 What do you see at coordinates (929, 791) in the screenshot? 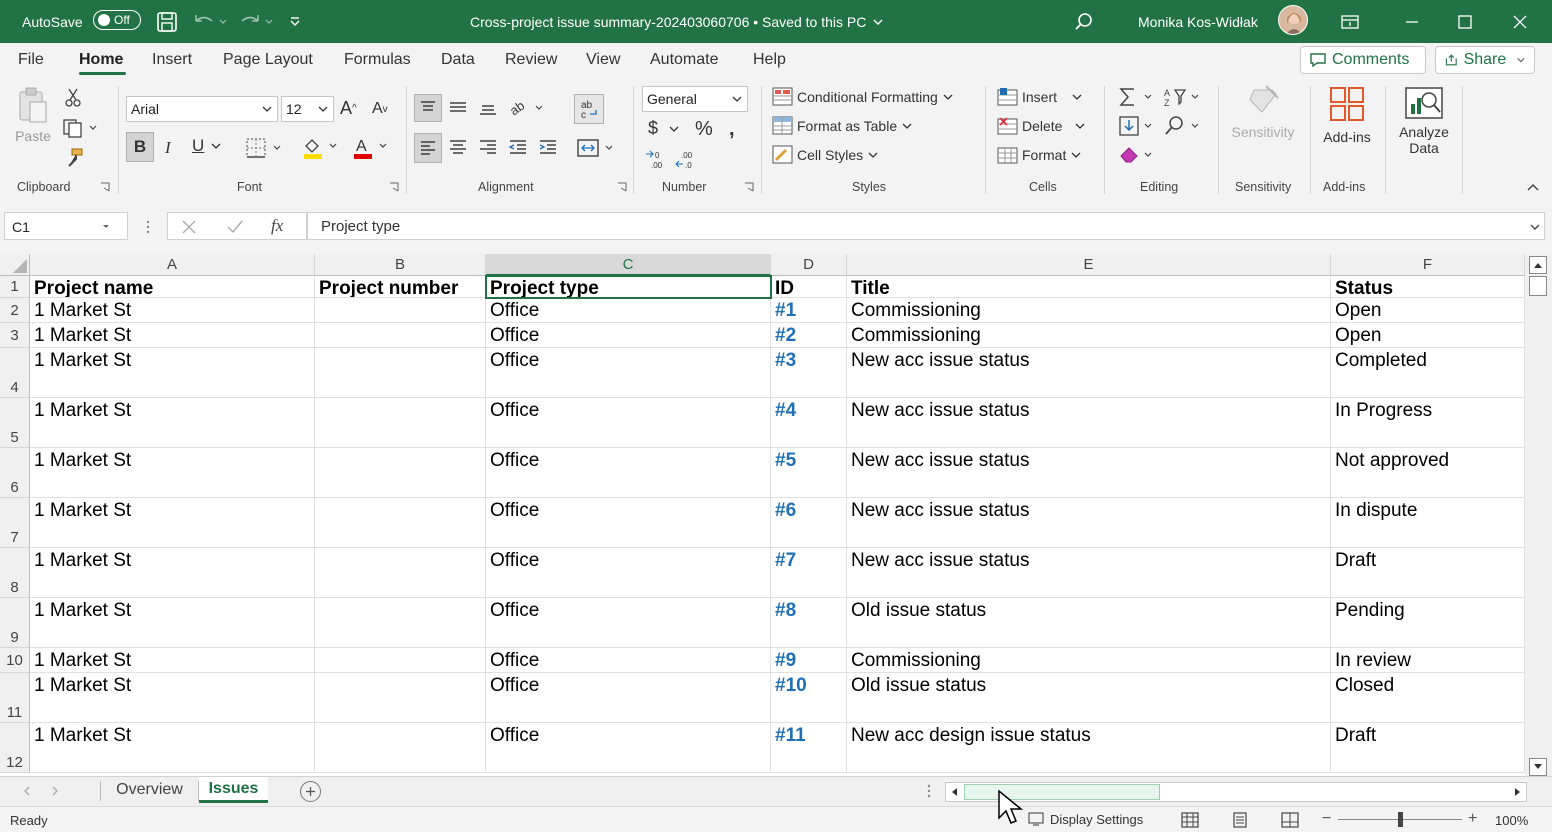
I see `tab-split-grip-icon` at bounding box center [929, 791].